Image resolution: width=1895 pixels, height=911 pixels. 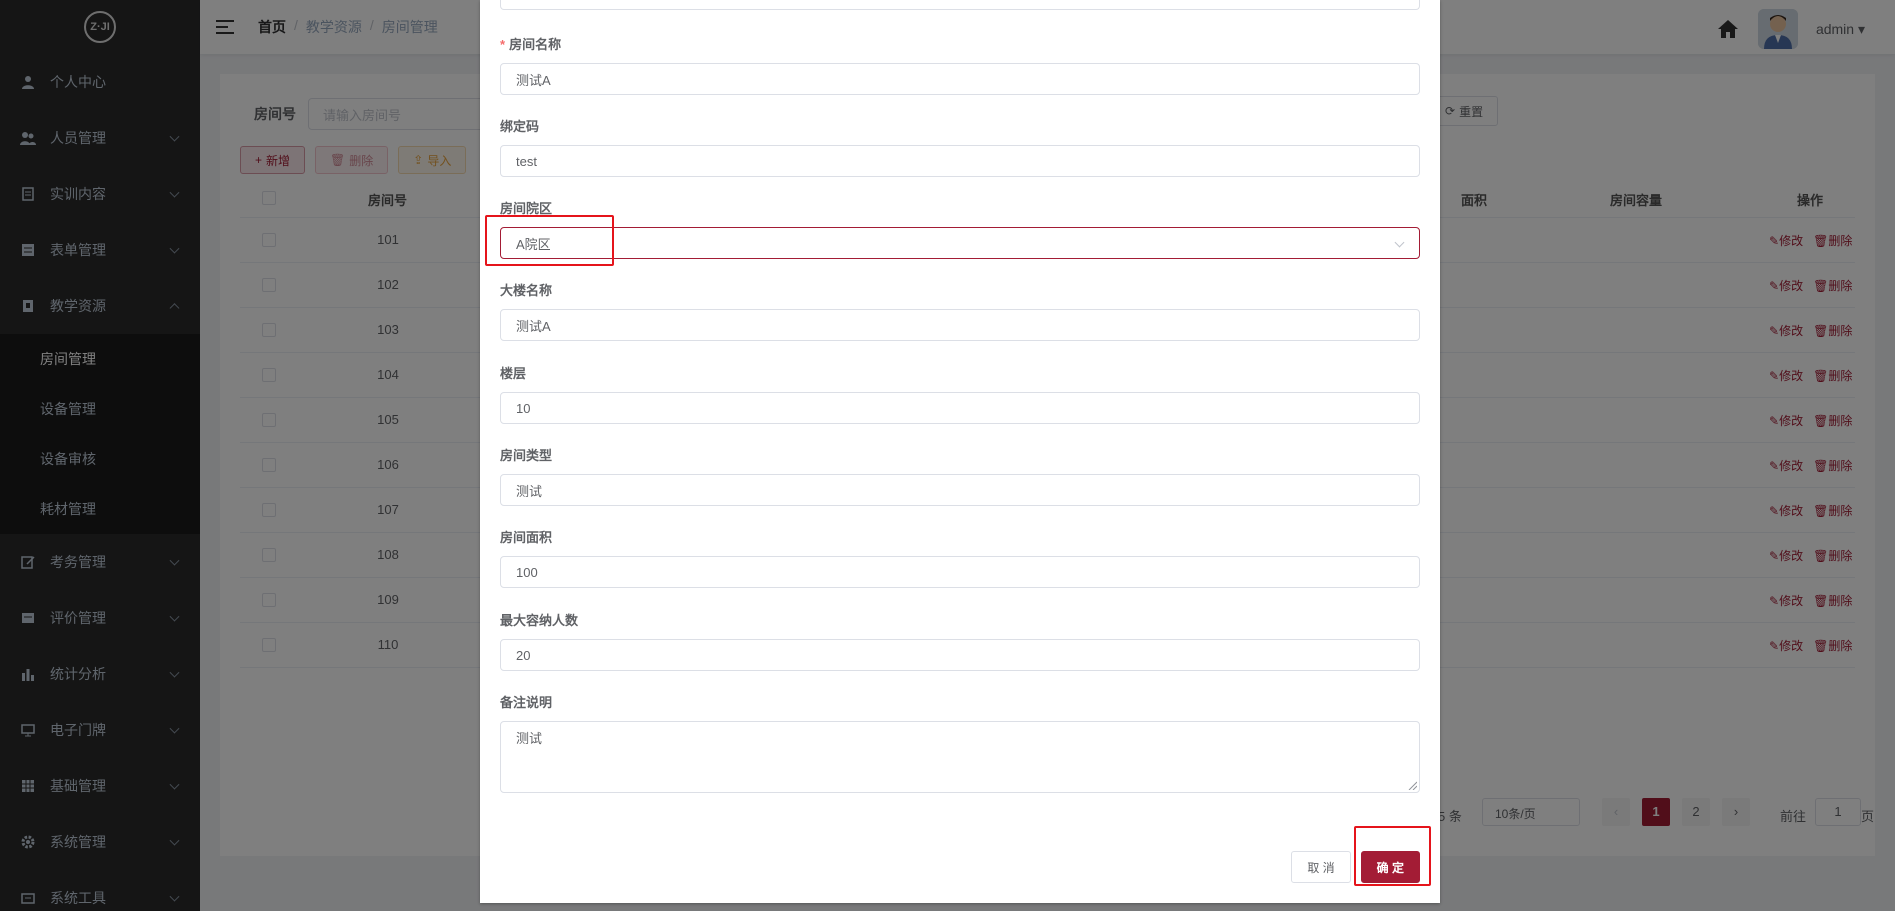 I want to click on remark-label: 备注说明, so click(x=526, y=702).